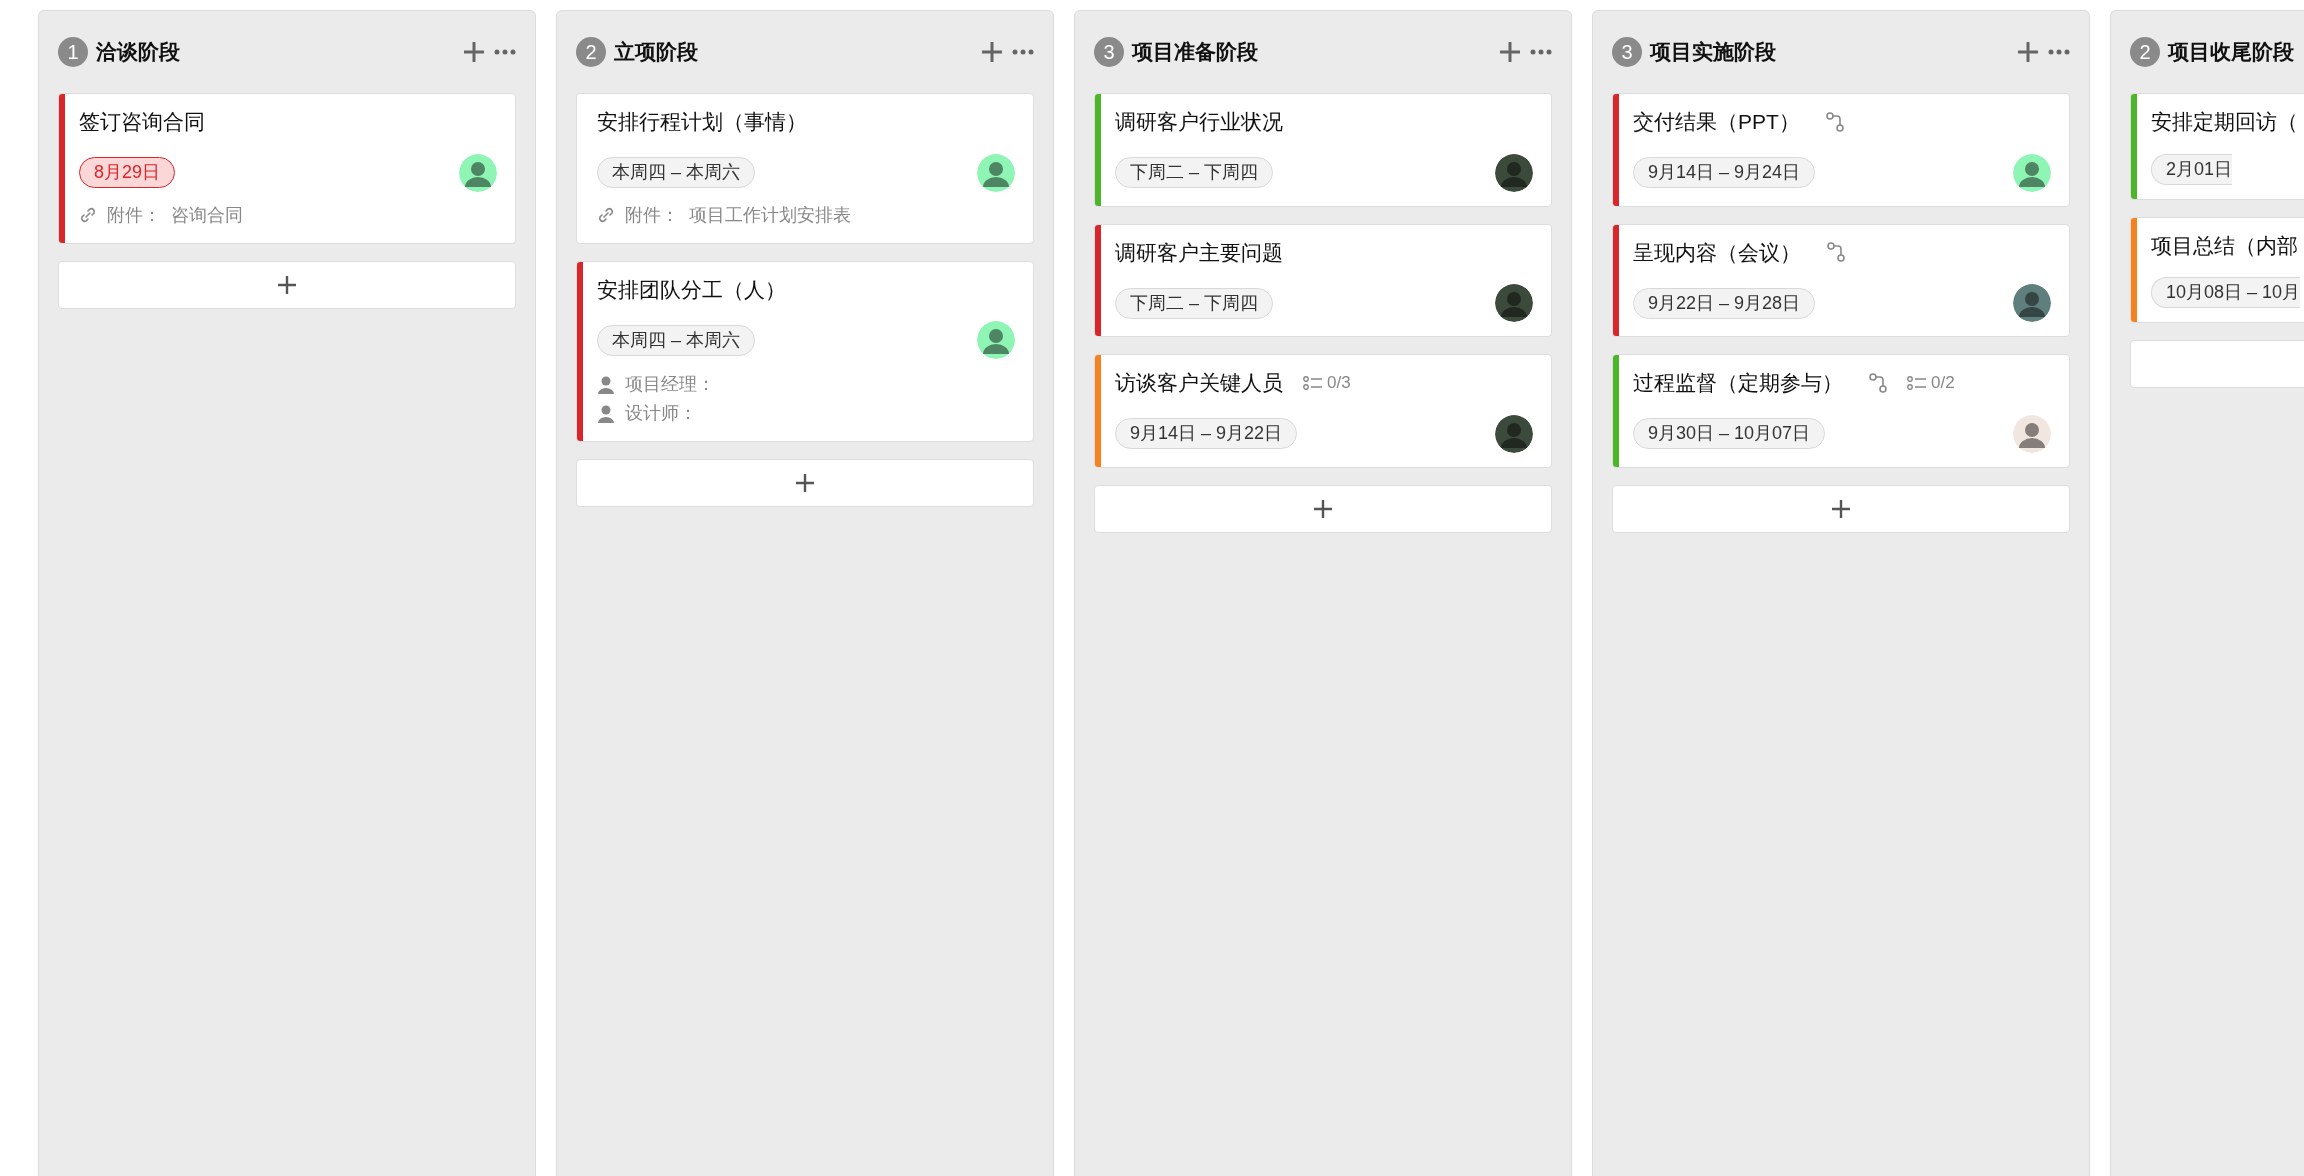 This screenshot has height=1176, width=2304. I want to click on task-card: 签订咨询合同 8月29日 附件： 咨询合同, so click(287, 168).